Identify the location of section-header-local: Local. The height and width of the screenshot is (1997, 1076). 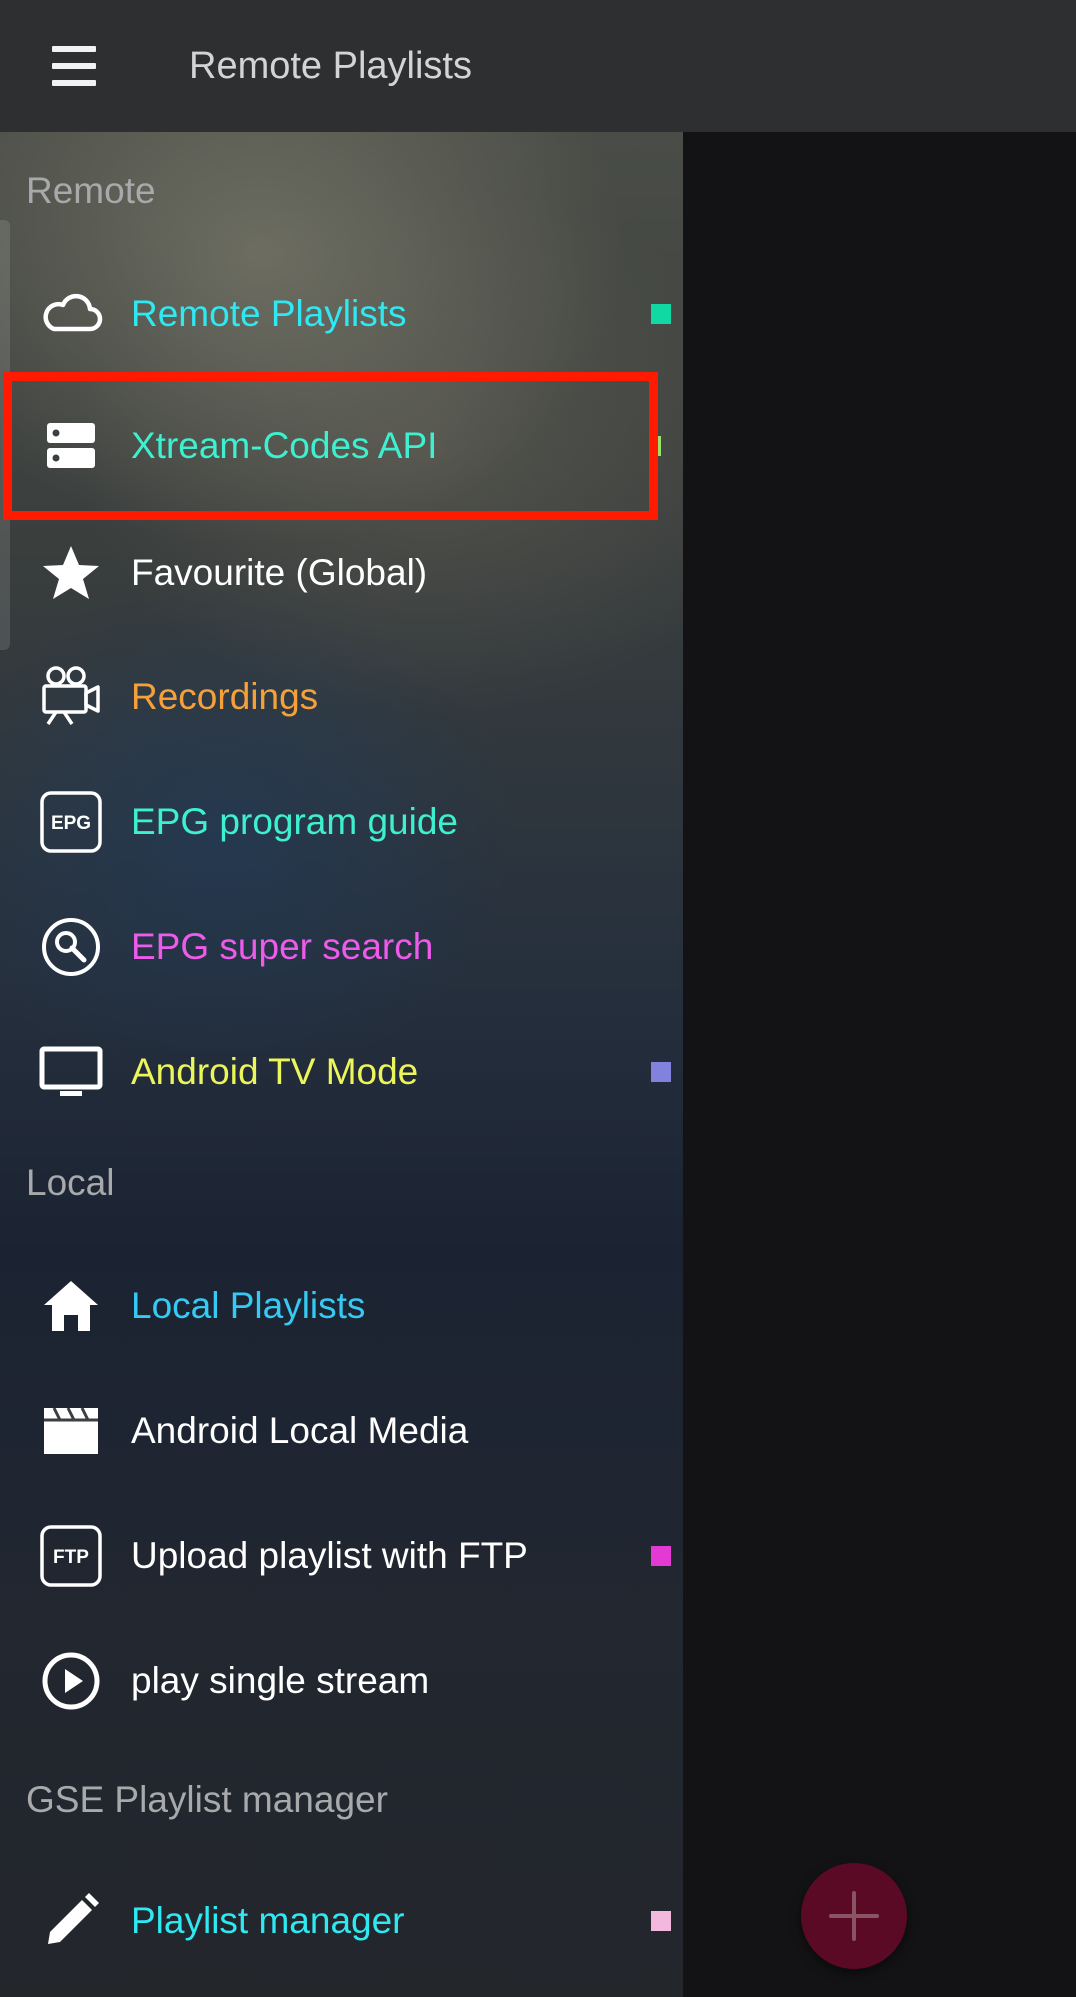
(70, 1182).